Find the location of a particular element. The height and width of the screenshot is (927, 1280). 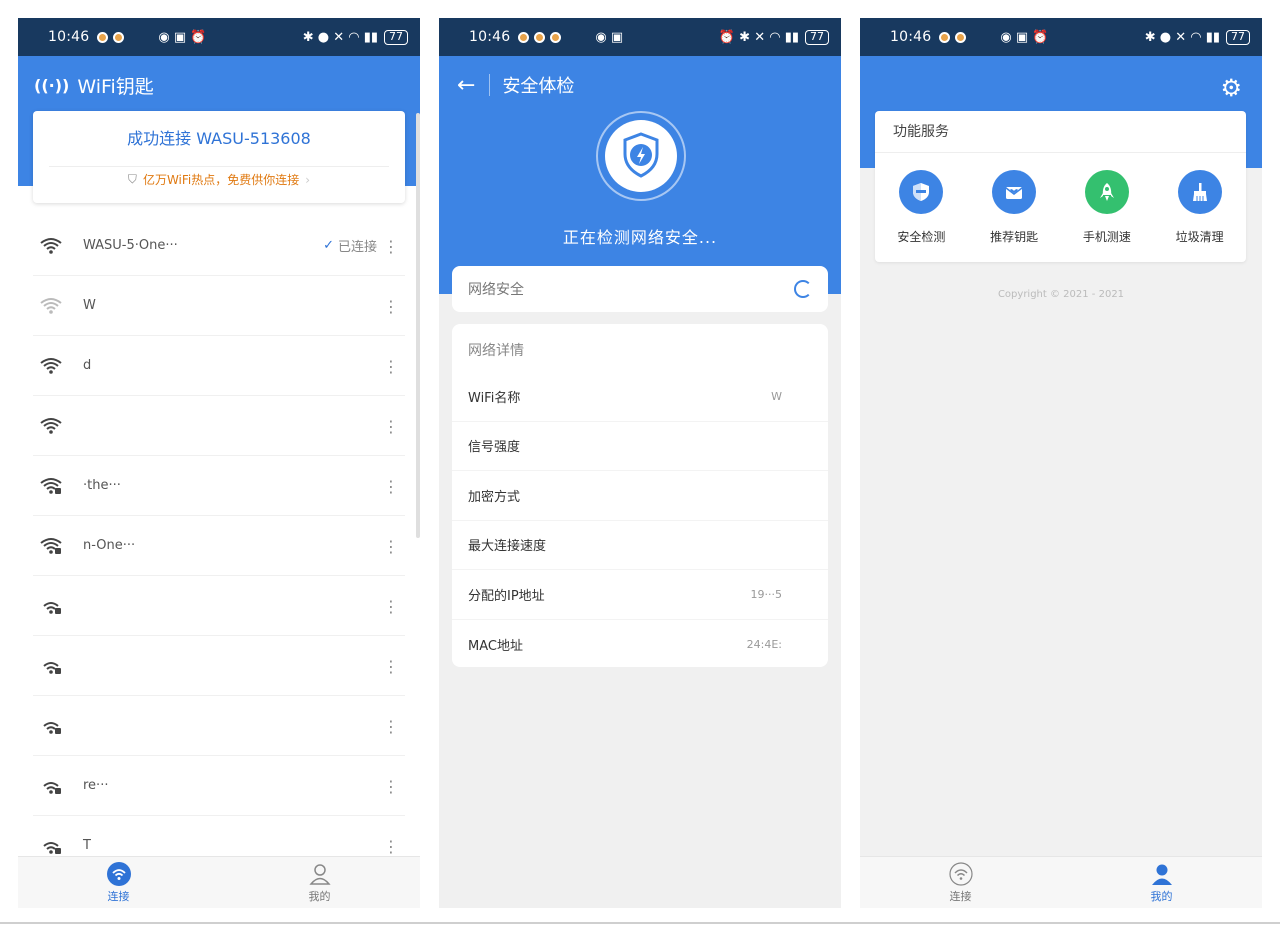

wifi-row: n-One··· ⋮ is located at coordinates (219, 546).